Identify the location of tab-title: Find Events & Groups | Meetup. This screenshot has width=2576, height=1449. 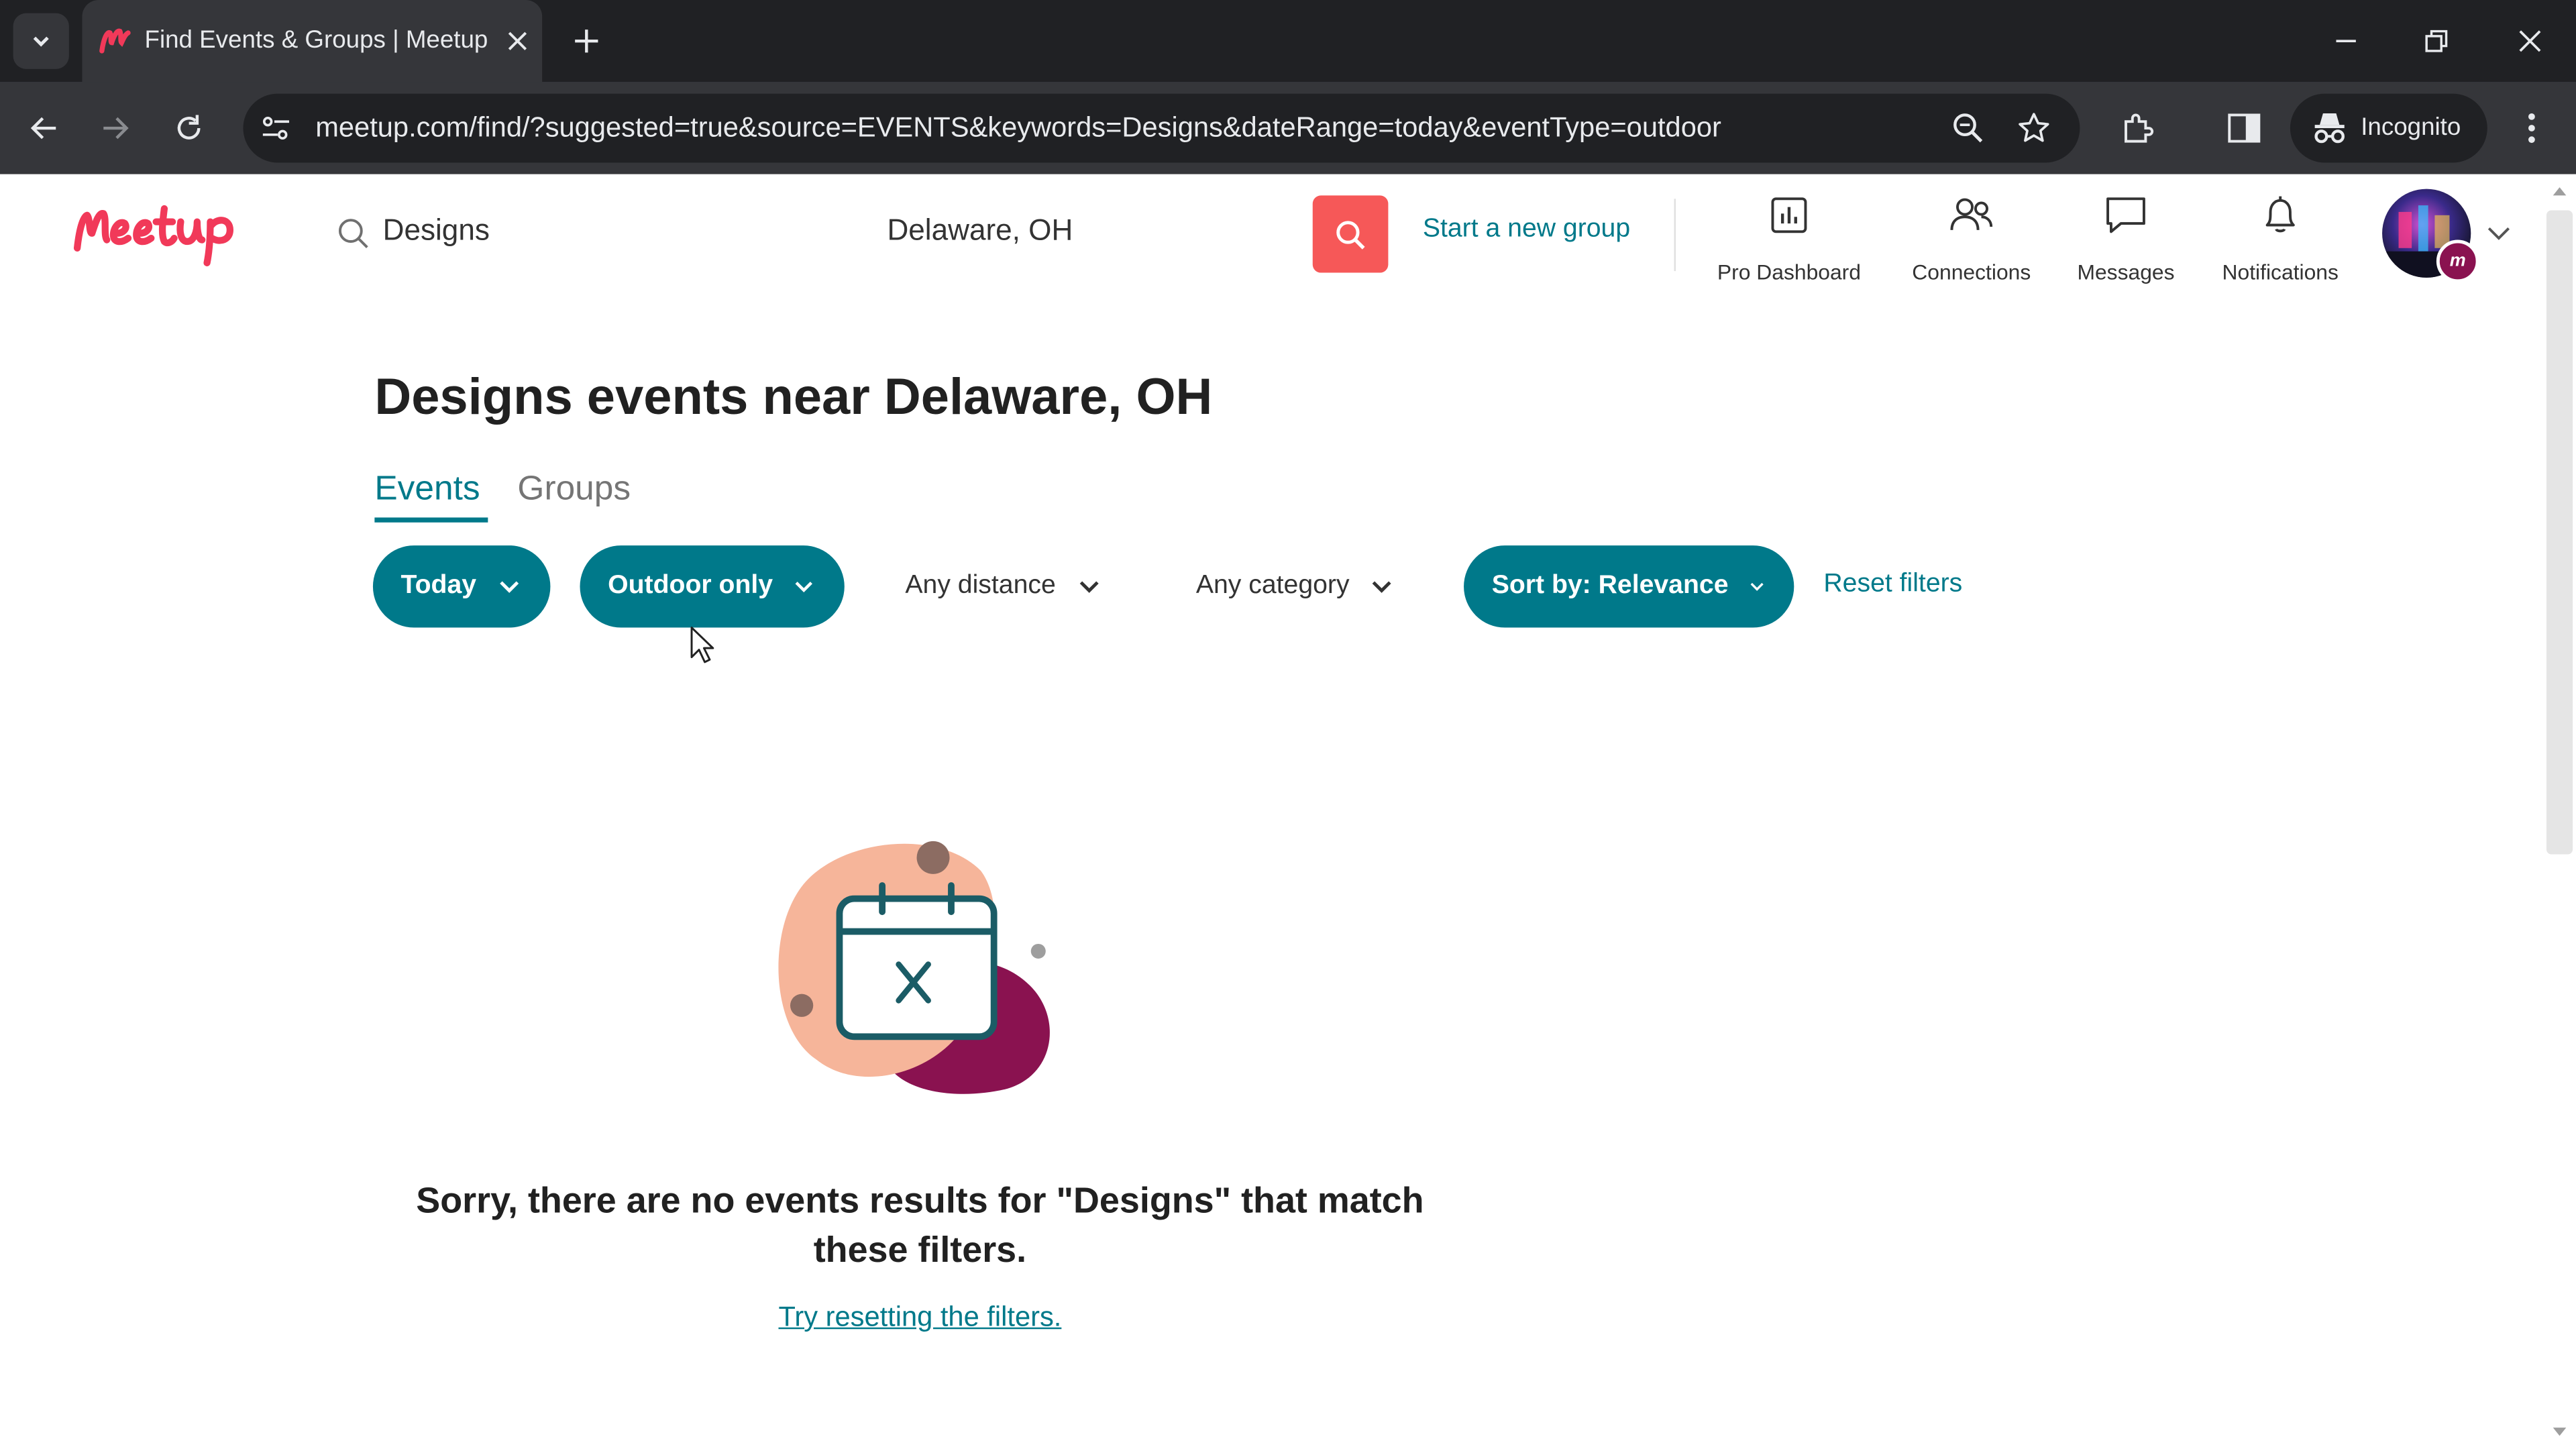
(316, 40).